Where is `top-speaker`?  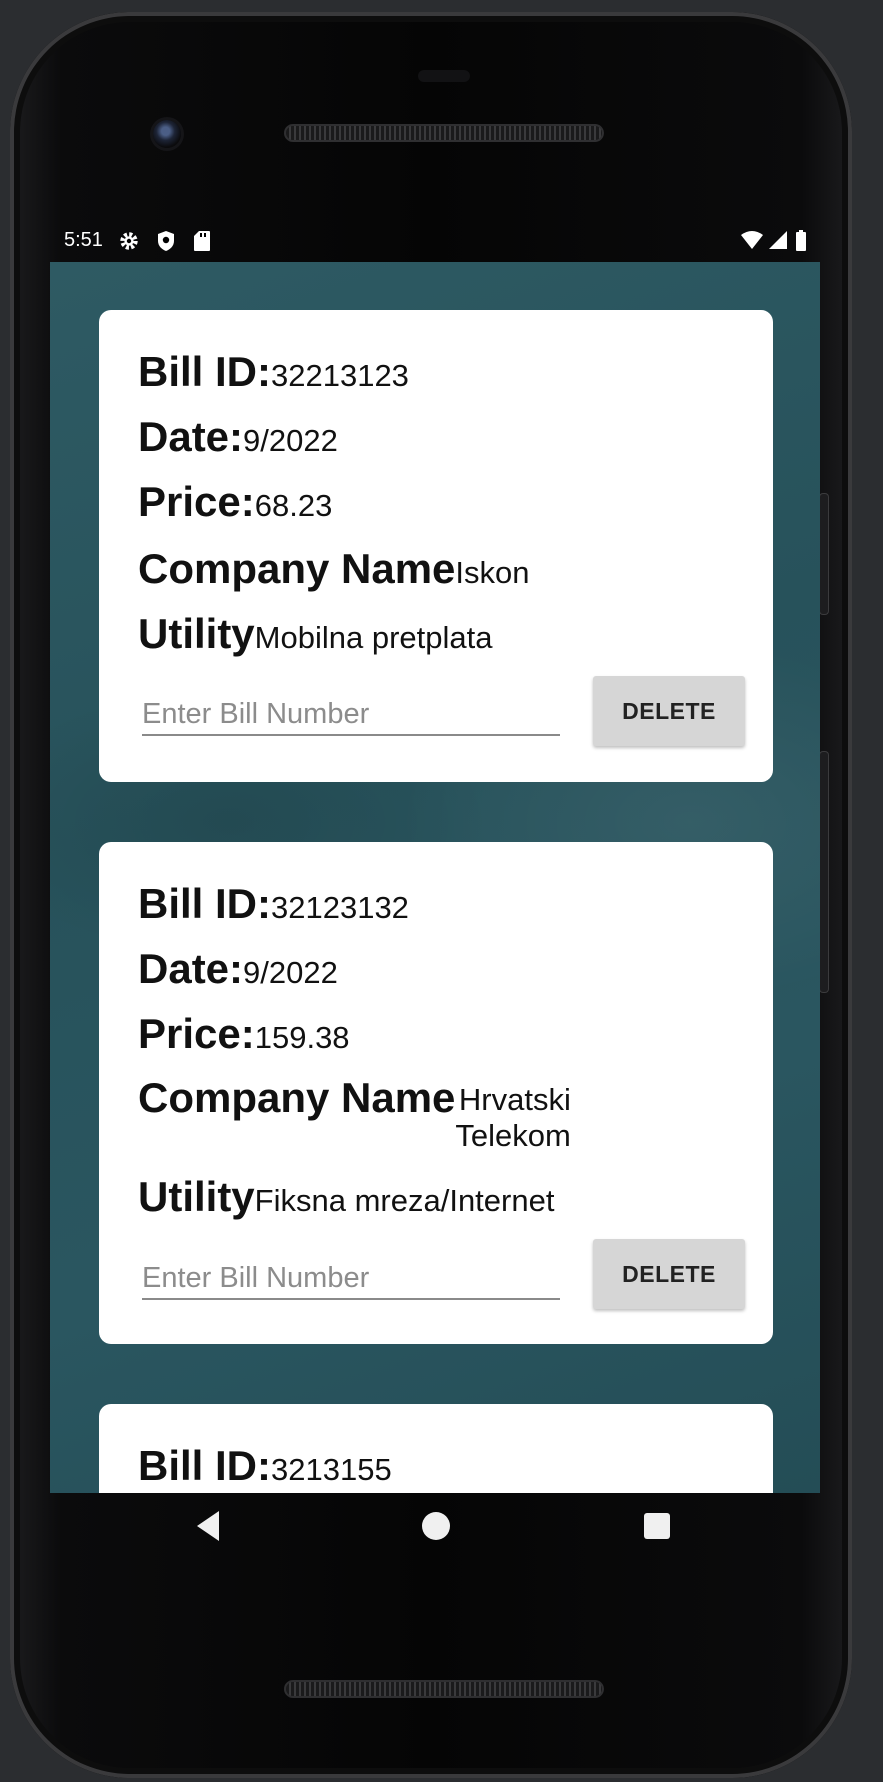
top-speaker is located at coordinates (444, 133).